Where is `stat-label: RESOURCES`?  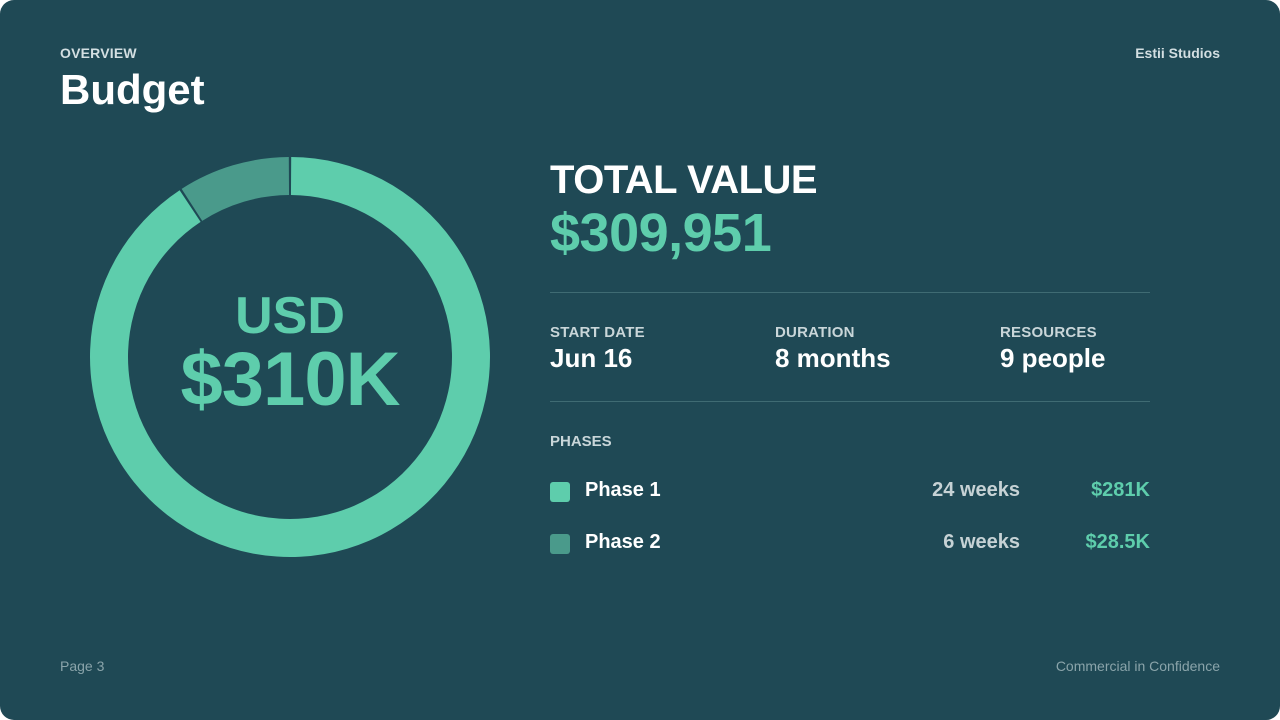 stat-label: RESOURCES is located at coordinates (1048, 332).